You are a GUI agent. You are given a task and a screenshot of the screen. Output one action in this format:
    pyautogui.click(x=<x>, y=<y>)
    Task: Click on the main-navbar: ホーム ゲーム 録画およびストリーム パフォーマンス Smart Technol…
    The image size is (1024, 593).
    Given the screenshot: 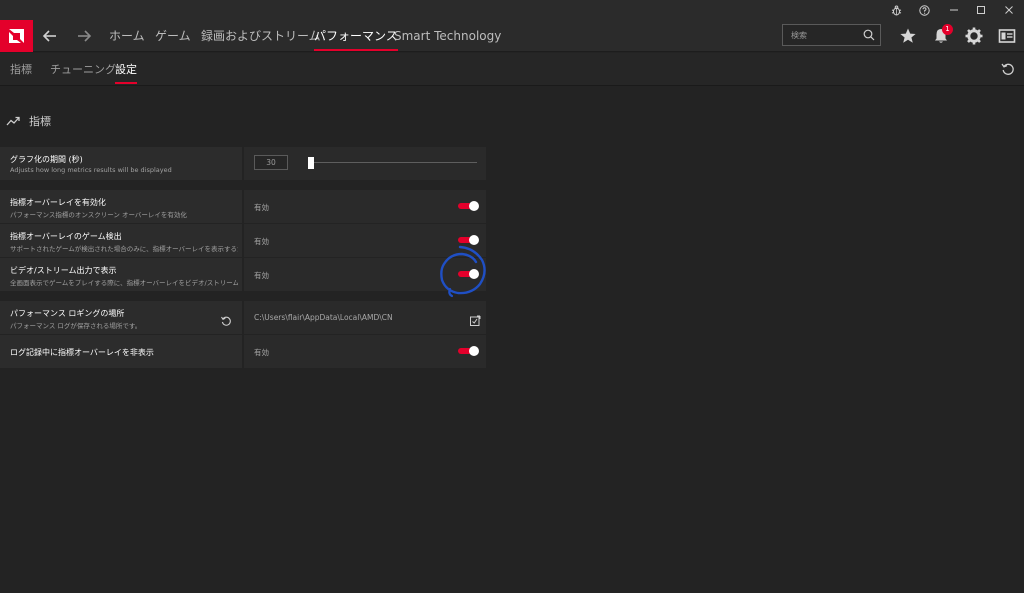 What is the action you would take?
    pyautogui.click(x=512, y=36)
    